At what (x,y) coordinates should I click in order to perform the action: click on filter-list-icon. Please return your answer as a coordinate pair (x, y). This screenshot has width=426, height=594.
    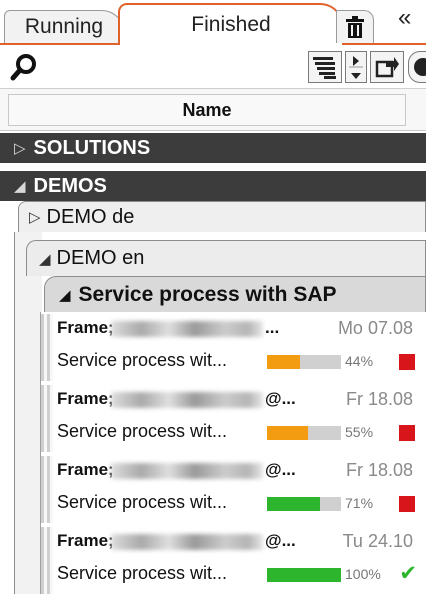
    Looking at the image, I should click on (324, 68).